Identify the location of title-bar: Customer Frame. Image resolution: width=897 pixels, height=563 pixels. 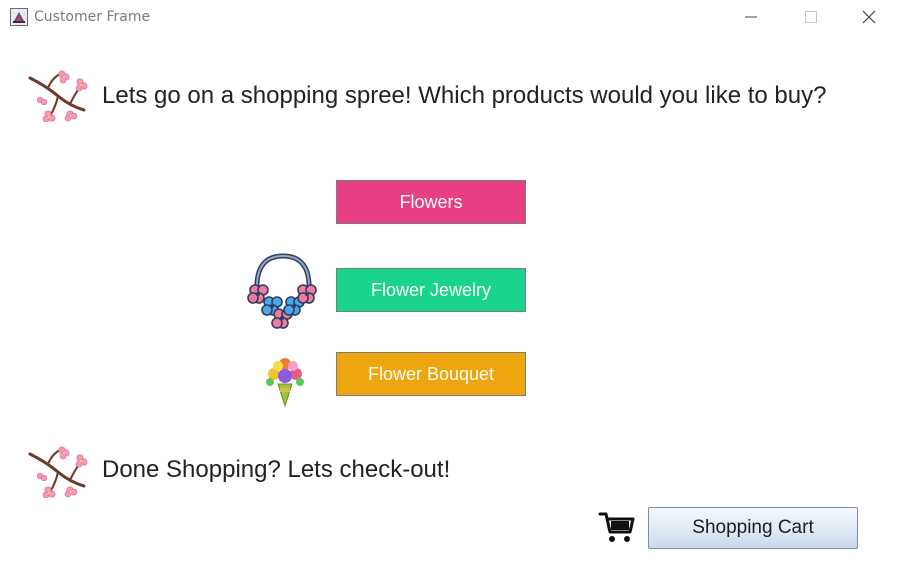
(448, 17).